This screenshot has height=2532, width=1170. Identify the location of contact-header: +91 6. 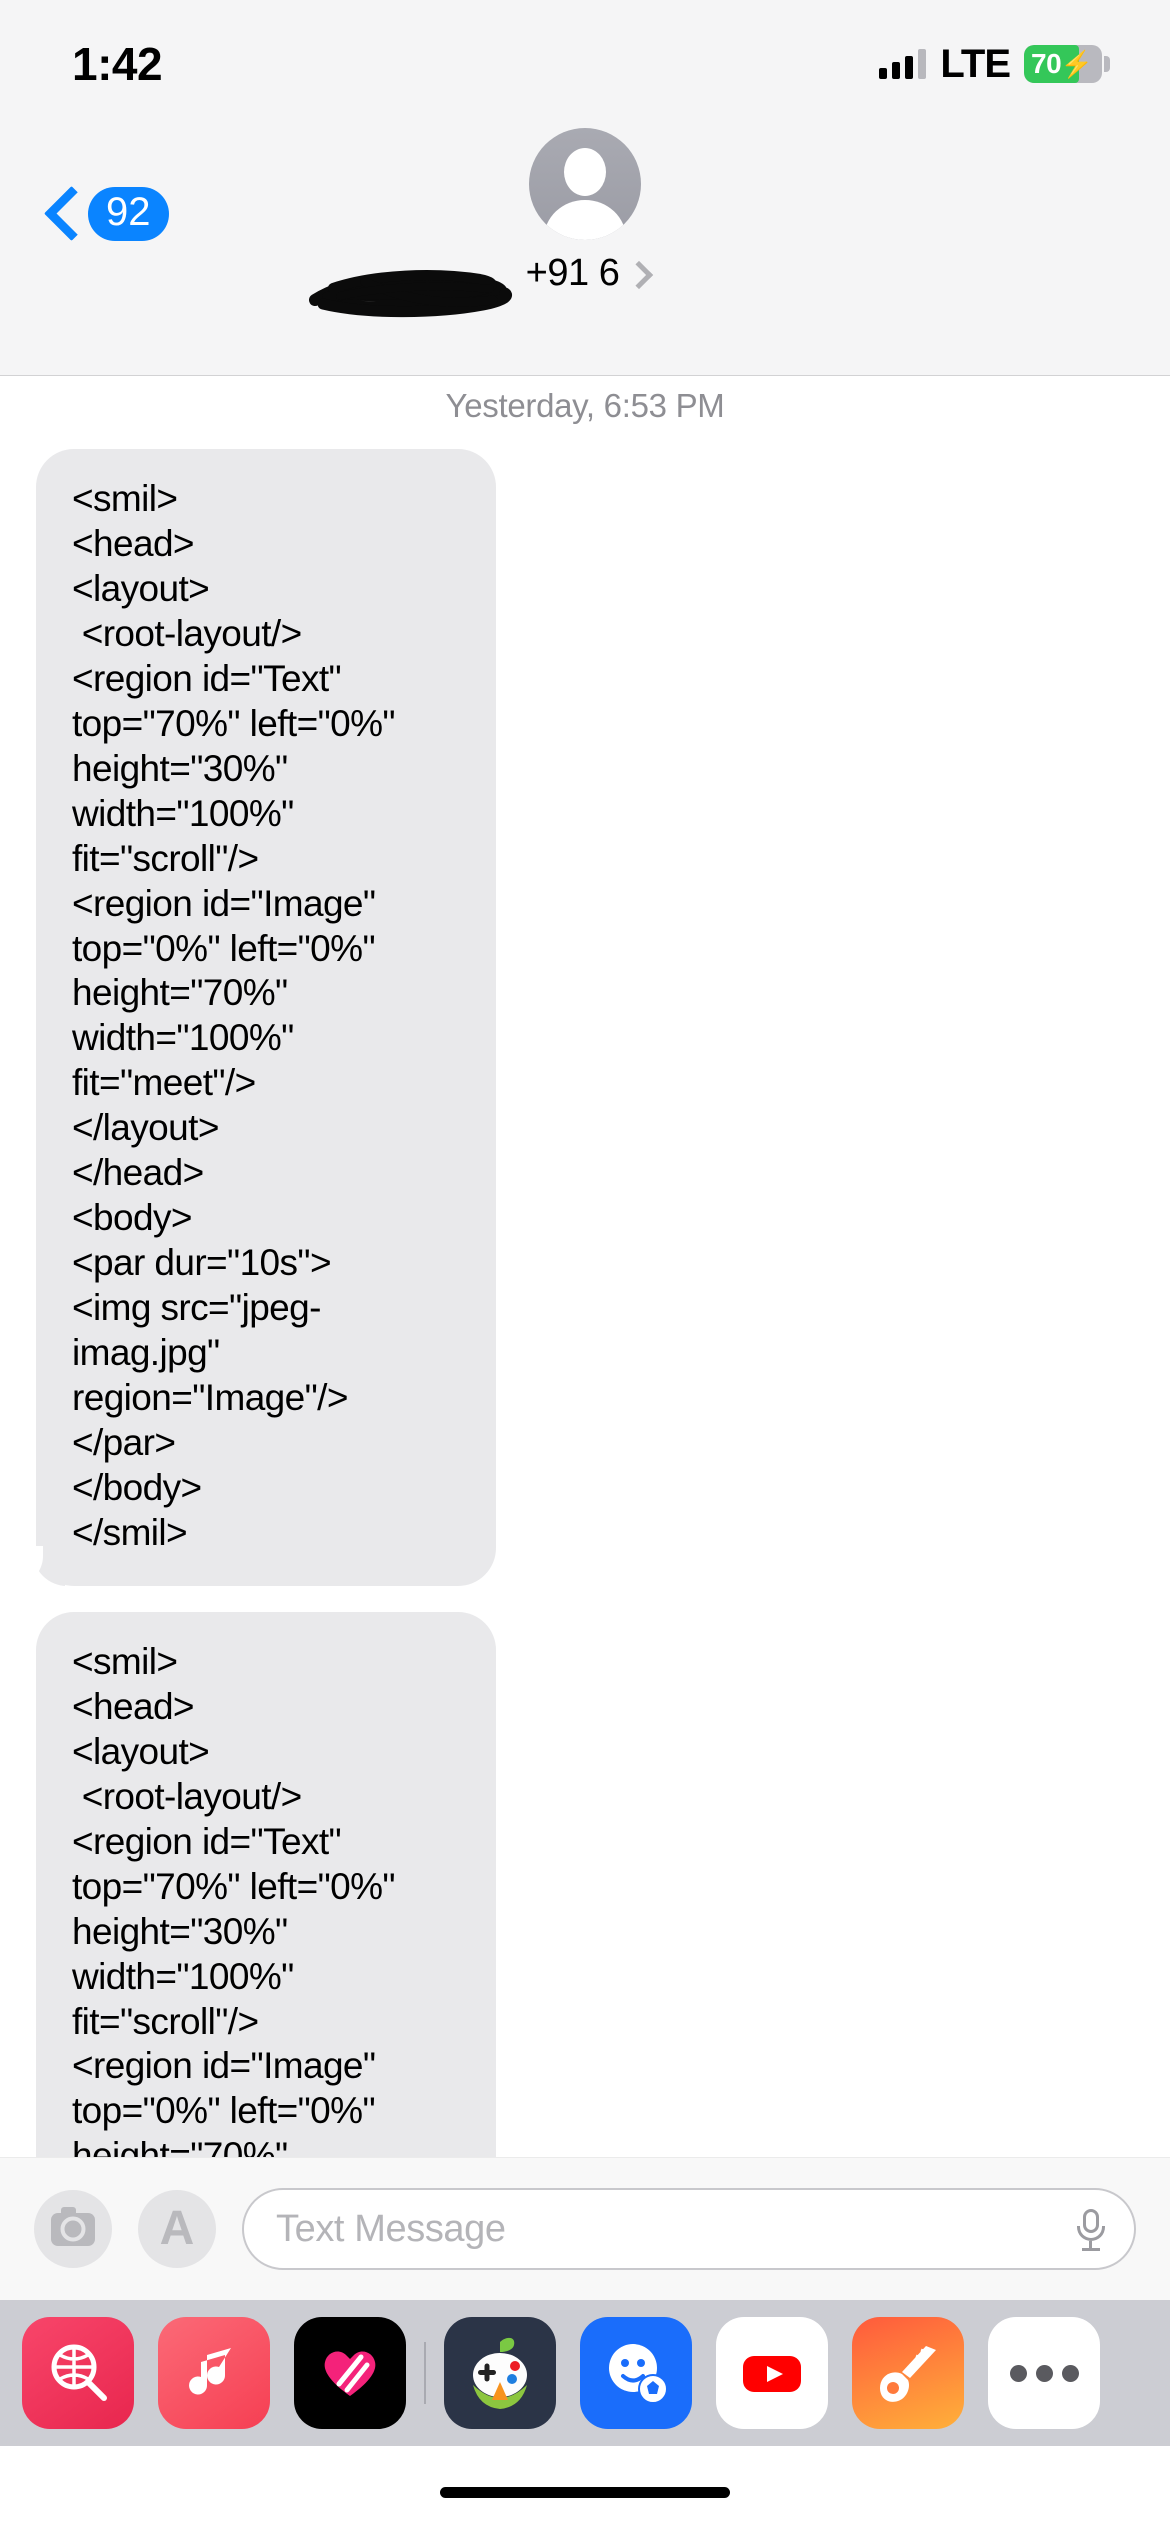
(585, 211).